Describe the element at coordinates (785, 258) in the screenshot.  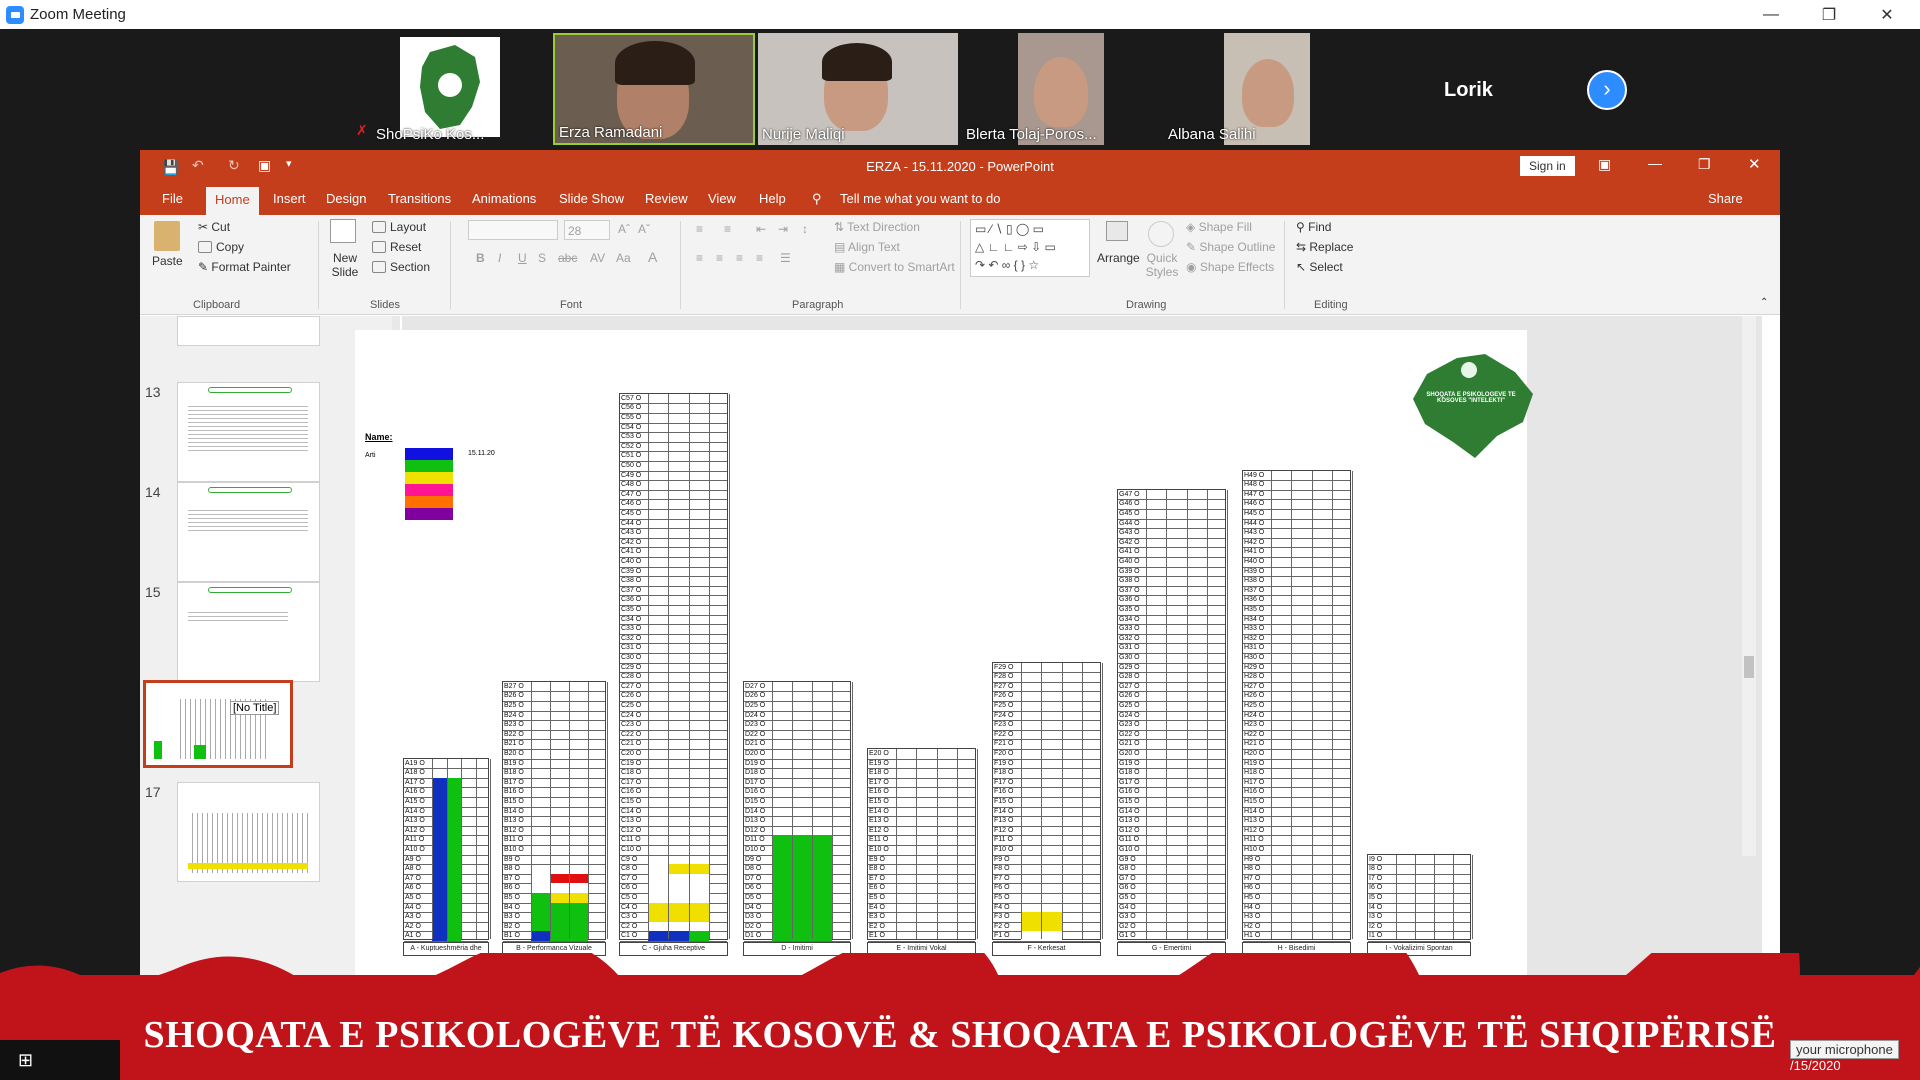
I see `columns-icon: ☰` at that location.